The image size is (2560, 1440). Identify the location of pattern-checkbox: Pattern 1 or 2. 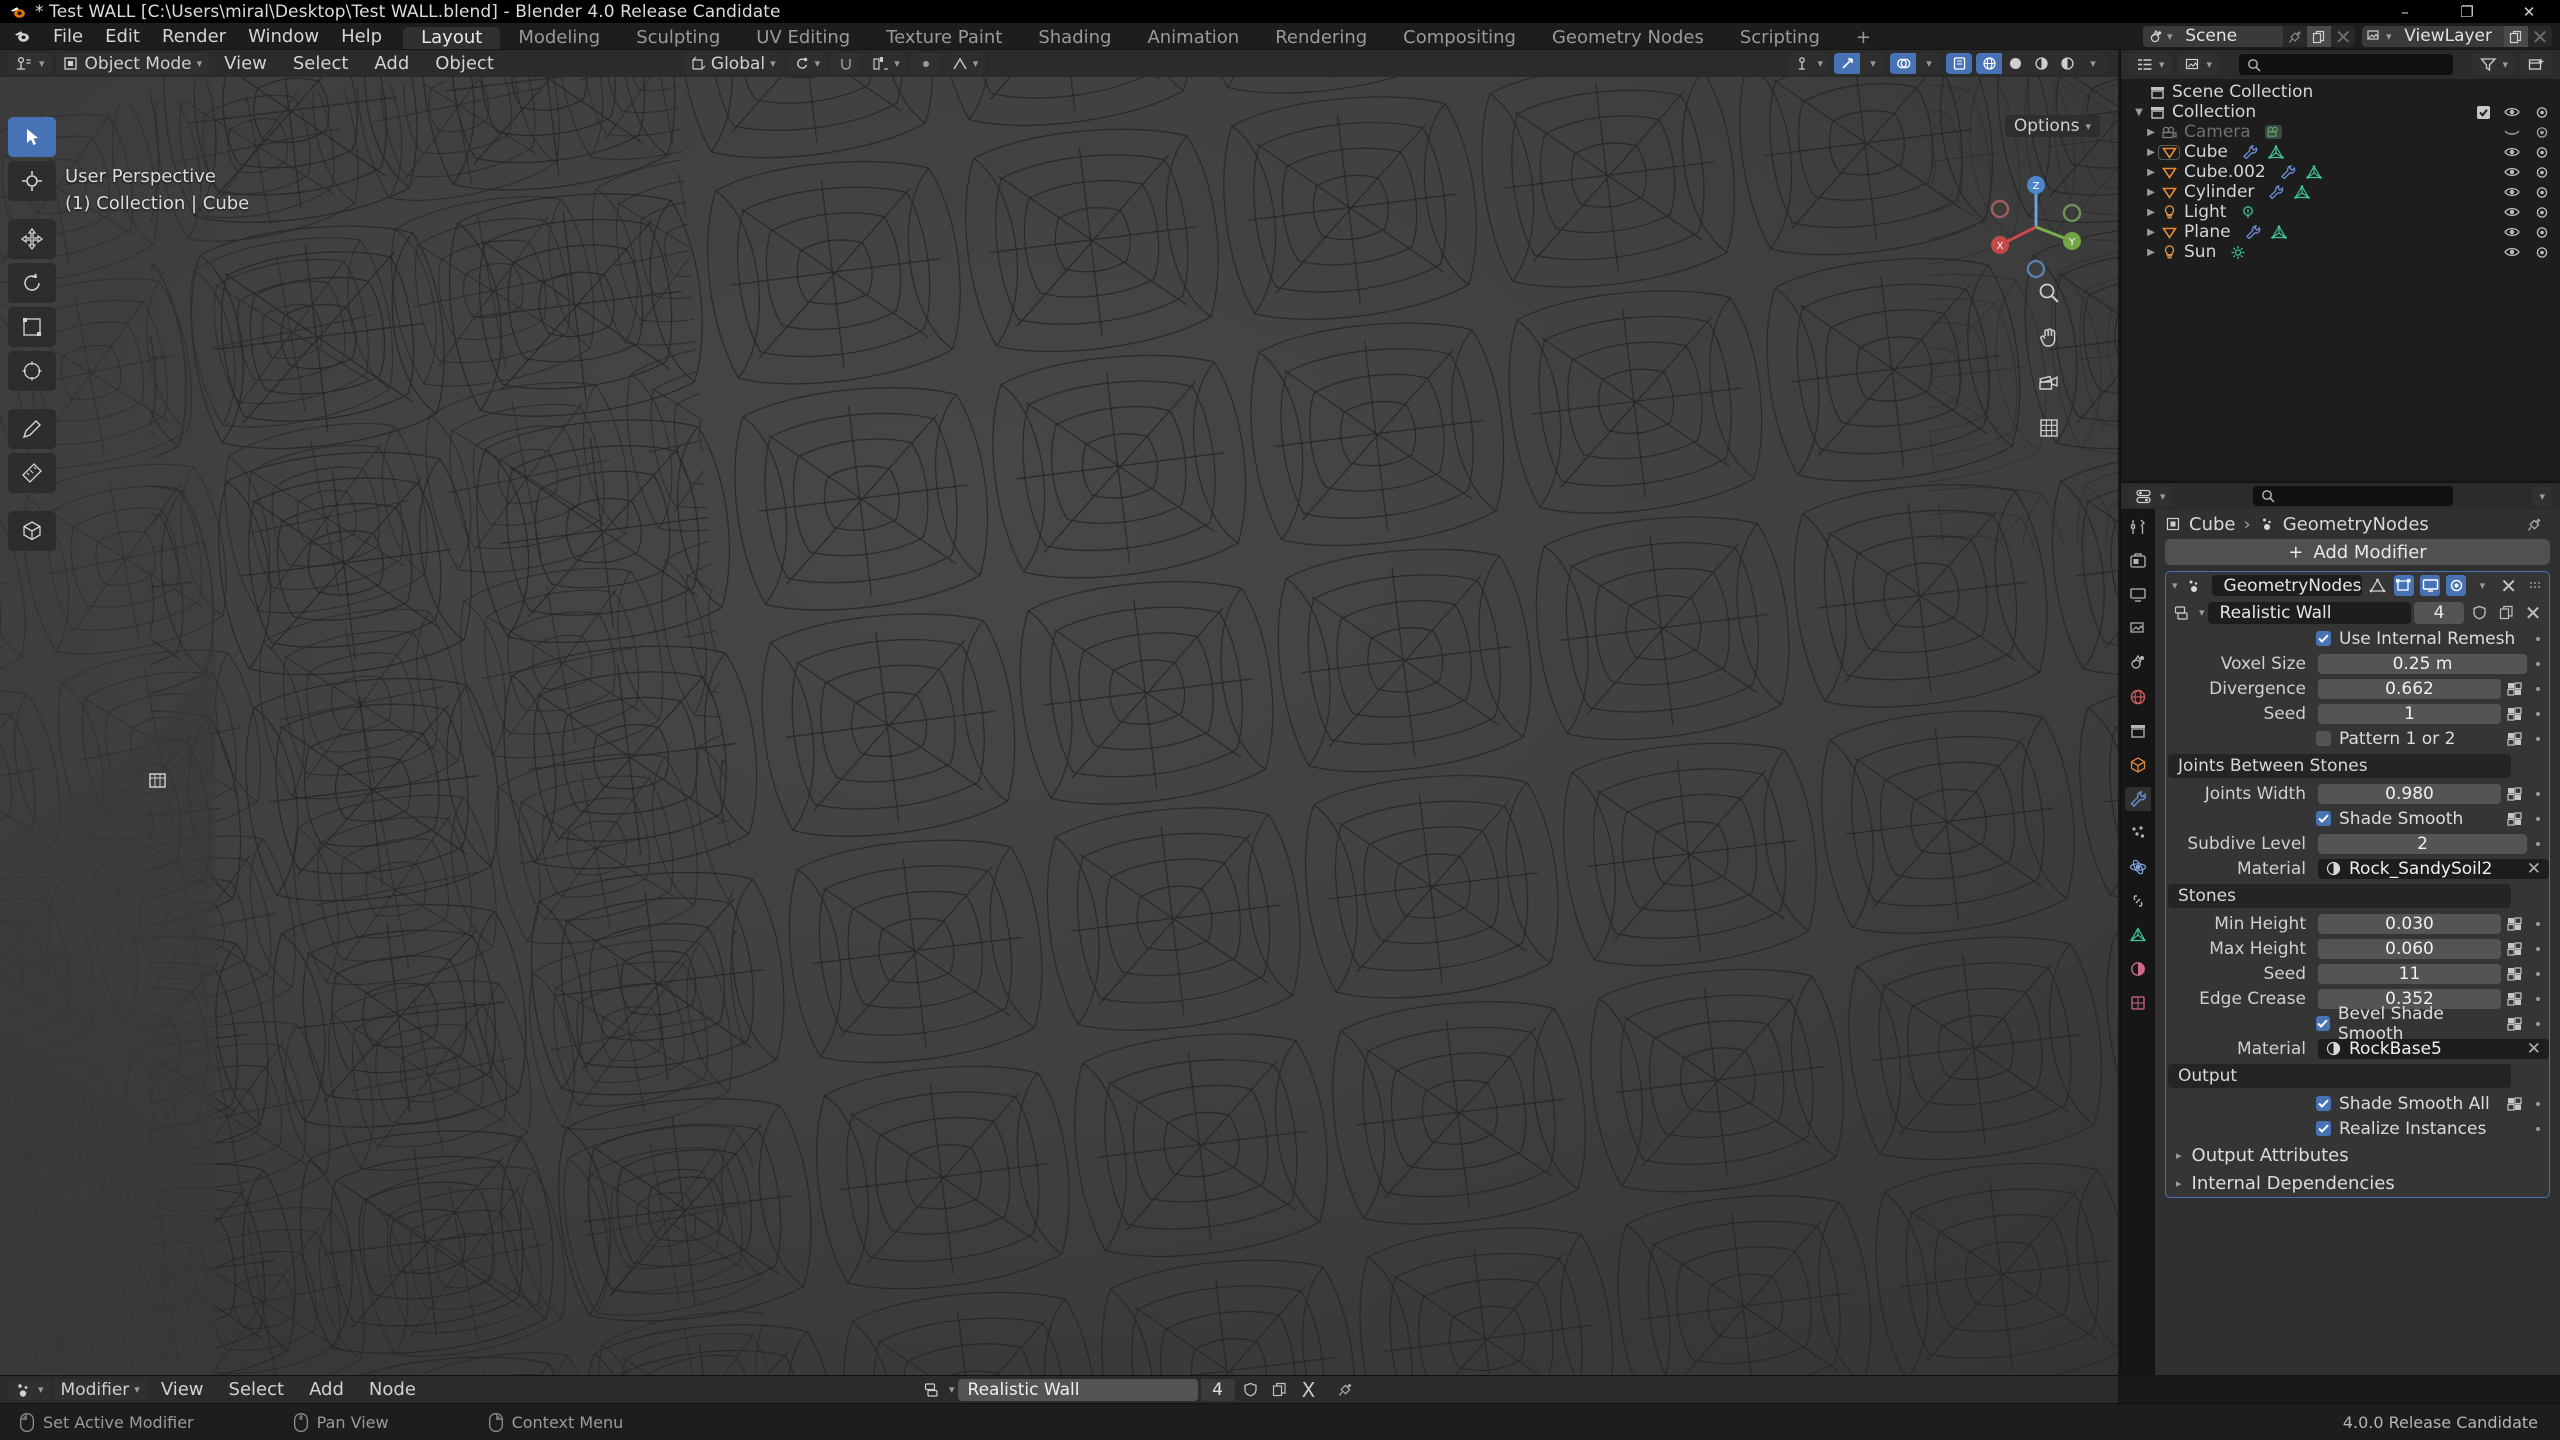
(2334, 739).